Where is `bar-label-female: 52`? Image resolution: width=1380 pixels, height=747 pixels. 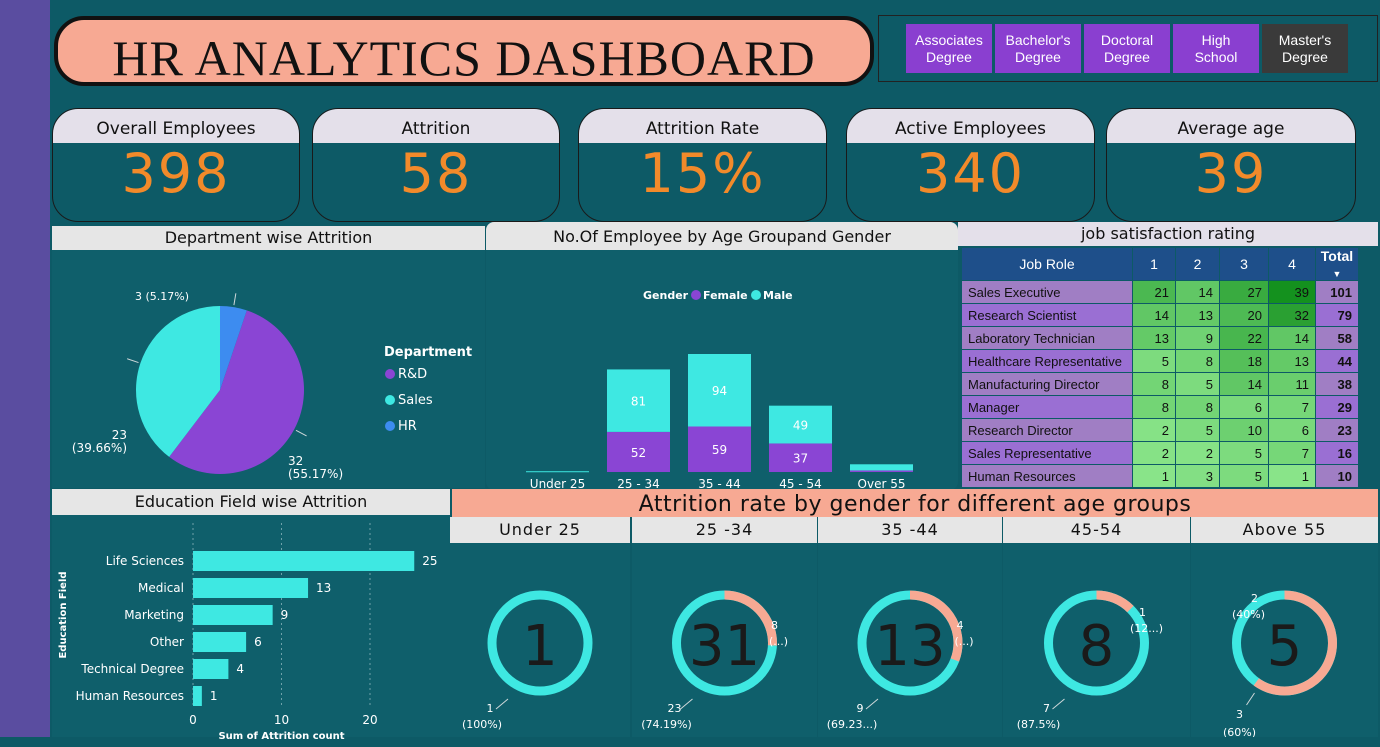
bar-label-female: 52 is located at coordinates (638, 453).